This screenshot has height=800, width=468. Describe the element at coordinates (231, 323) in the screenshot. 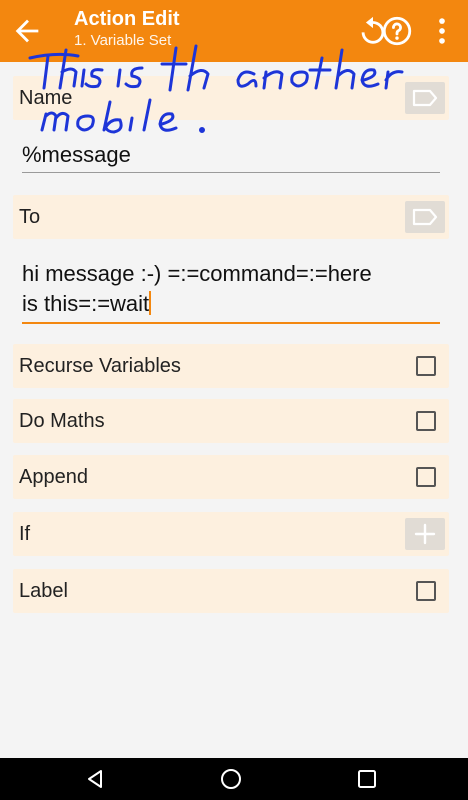

I see `to-field-underline` at that location.